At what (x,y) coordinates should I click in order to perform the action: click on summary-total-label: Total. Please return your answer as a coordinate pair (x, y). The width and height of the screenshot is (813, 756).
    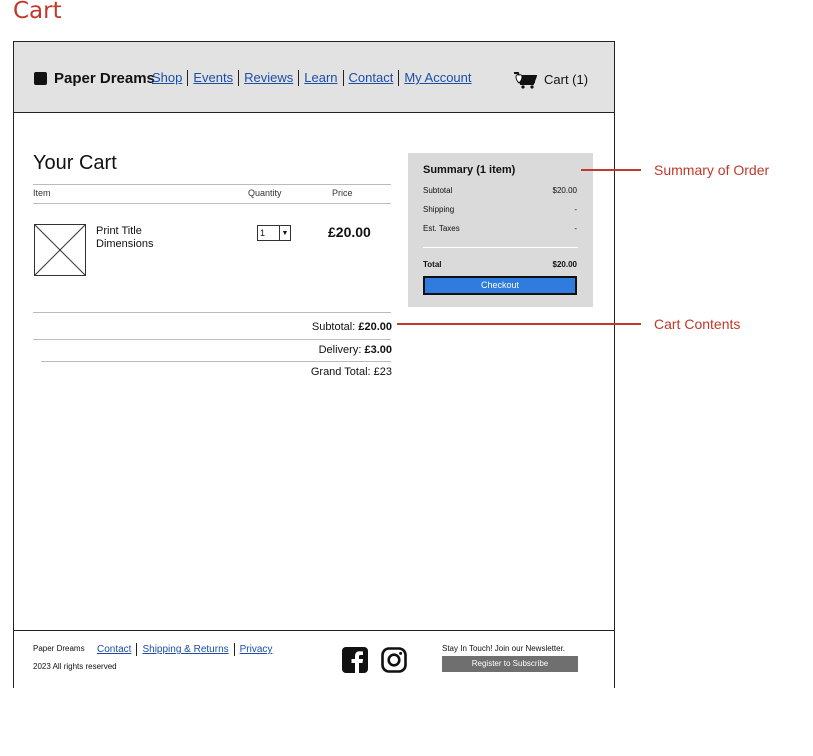
    Looking at the image, I should click on (432, 264).